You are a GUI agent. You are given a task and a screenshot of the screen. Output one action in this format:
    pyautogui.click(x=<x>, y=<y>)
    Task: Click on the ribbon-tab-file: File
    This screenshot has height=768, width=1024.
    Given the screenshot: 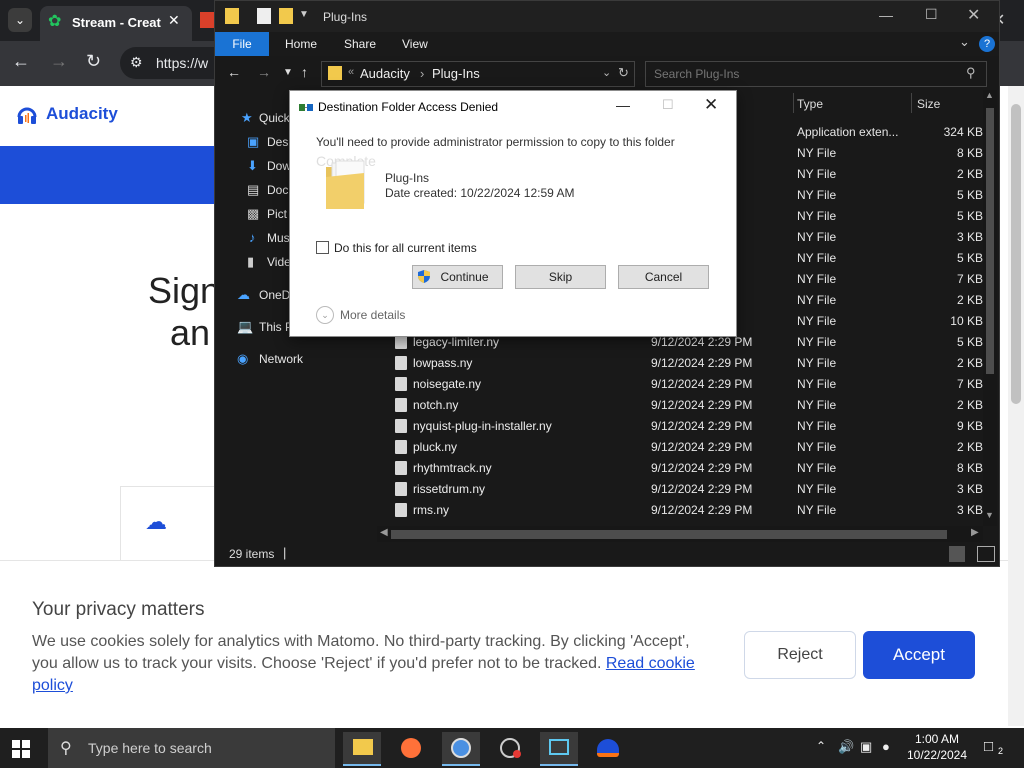 What is the action you would take?
    pyautogui.click(x=242, y=44)
    